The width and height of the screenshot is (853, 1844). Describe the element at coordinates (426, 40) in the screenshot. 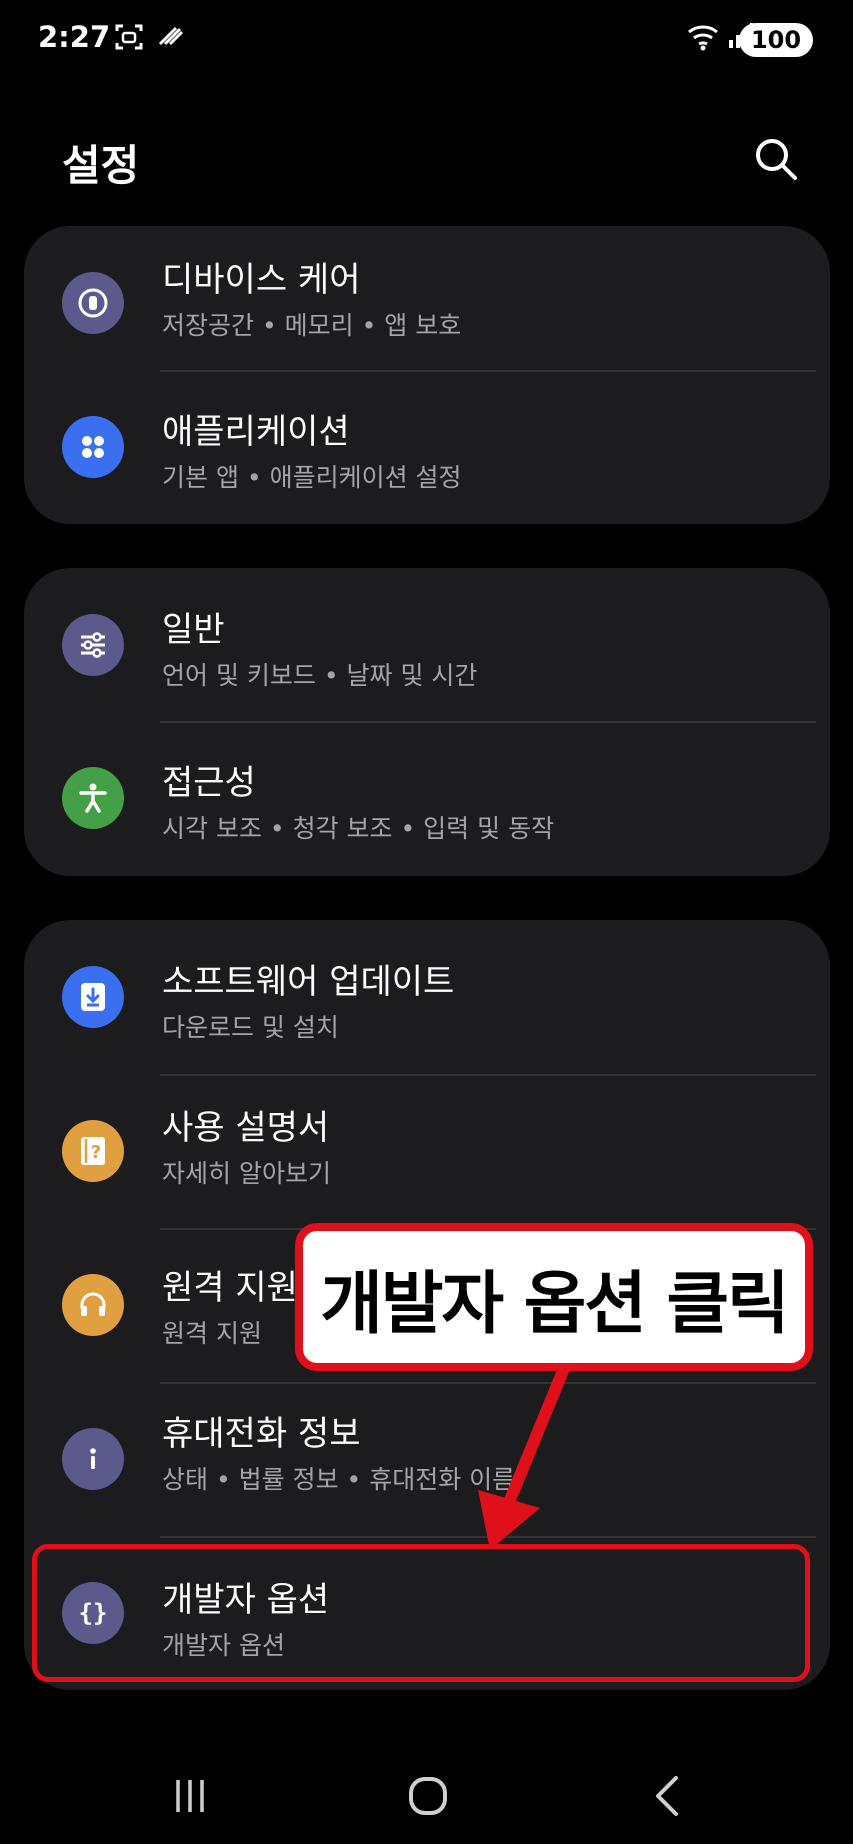

I see `status-bar: 2:27 100` at that location.